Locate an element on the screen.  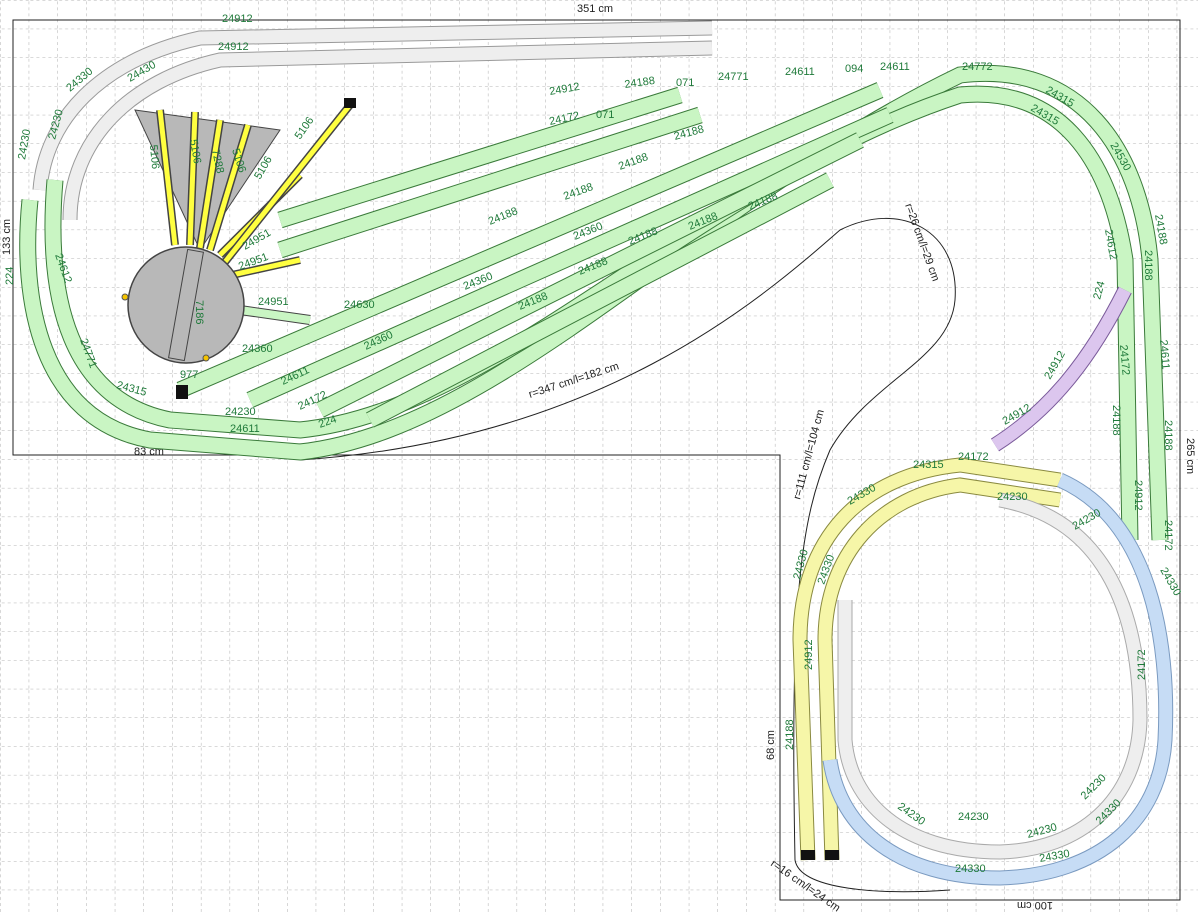
buffer-stop-left is located at coordinates (182, 392).